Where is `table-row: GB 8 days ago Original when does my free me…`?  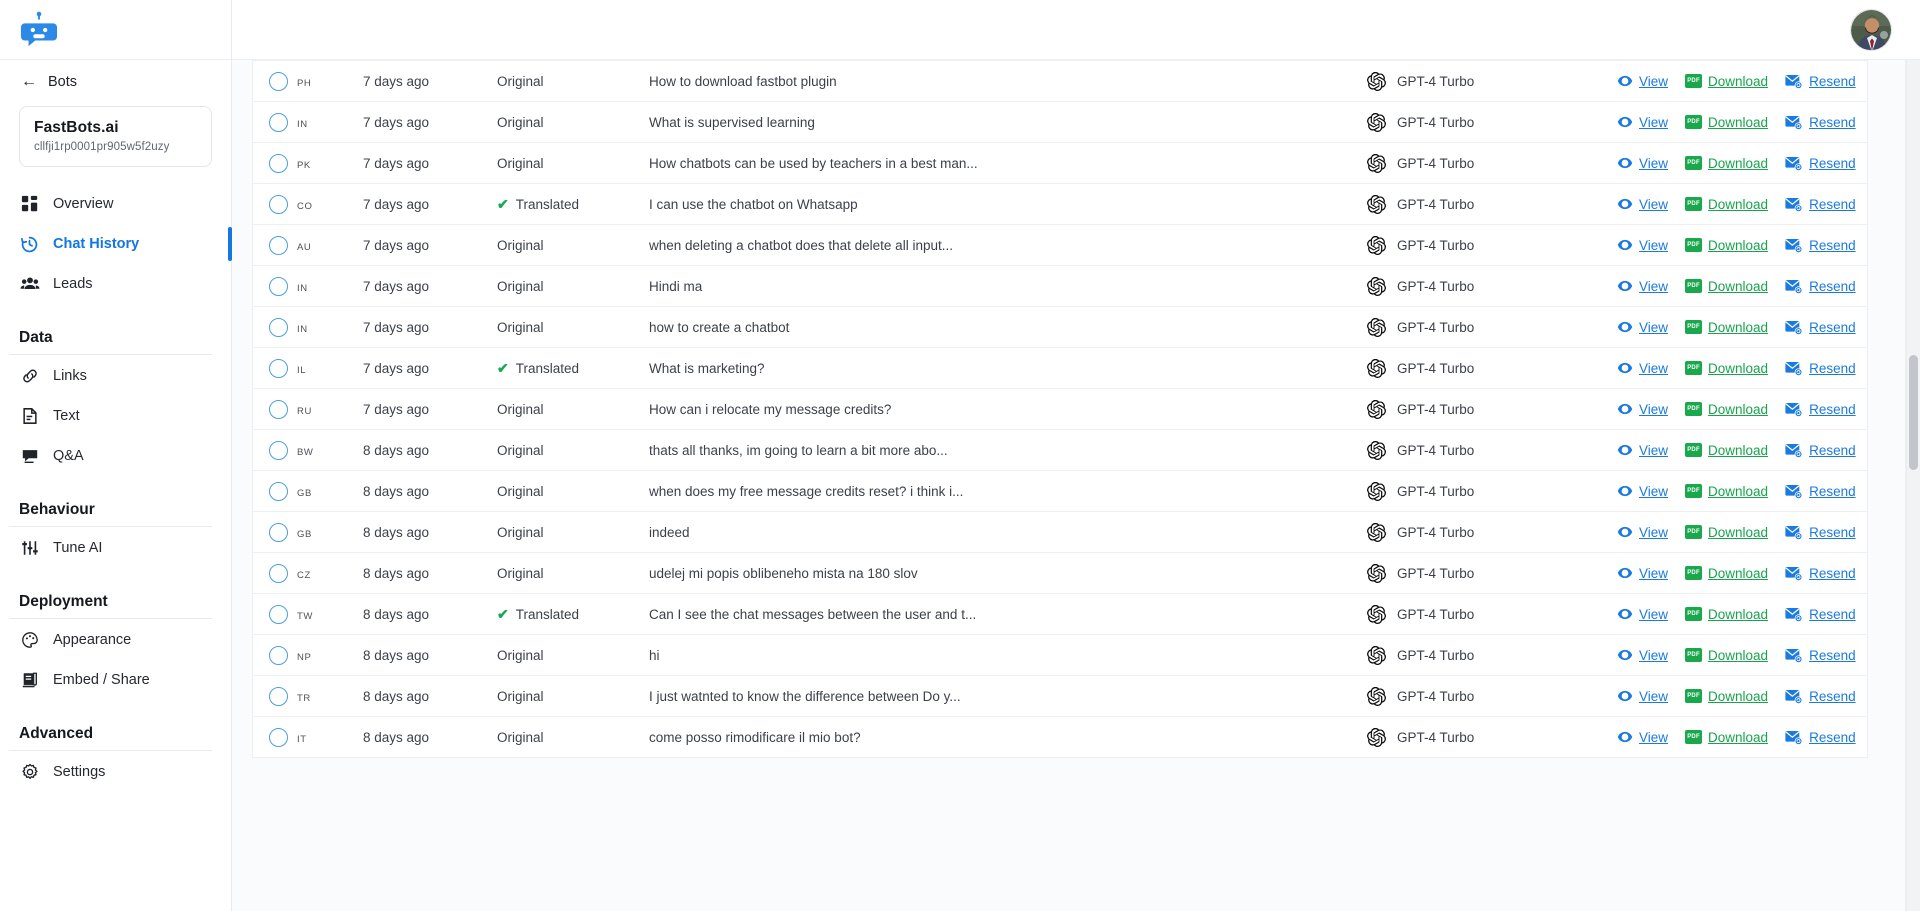 table-row: GB 8 days ago Original when does my free me… is located at coordinates (1060, 491).